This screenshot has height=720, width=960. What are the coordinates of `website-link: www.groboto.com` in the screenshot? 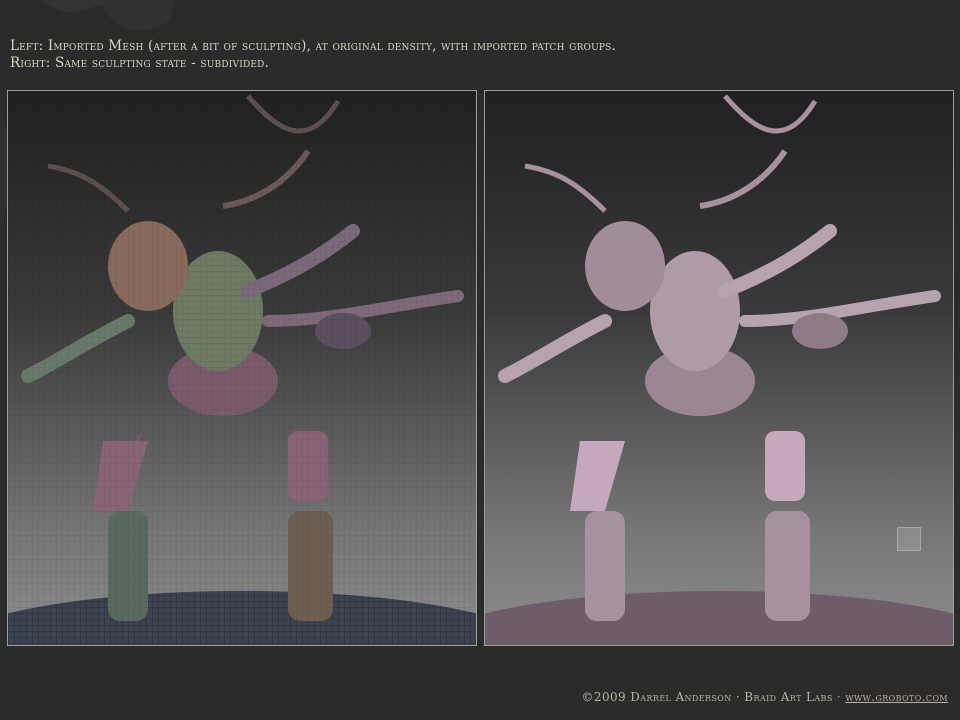 It's located at (896, 697).